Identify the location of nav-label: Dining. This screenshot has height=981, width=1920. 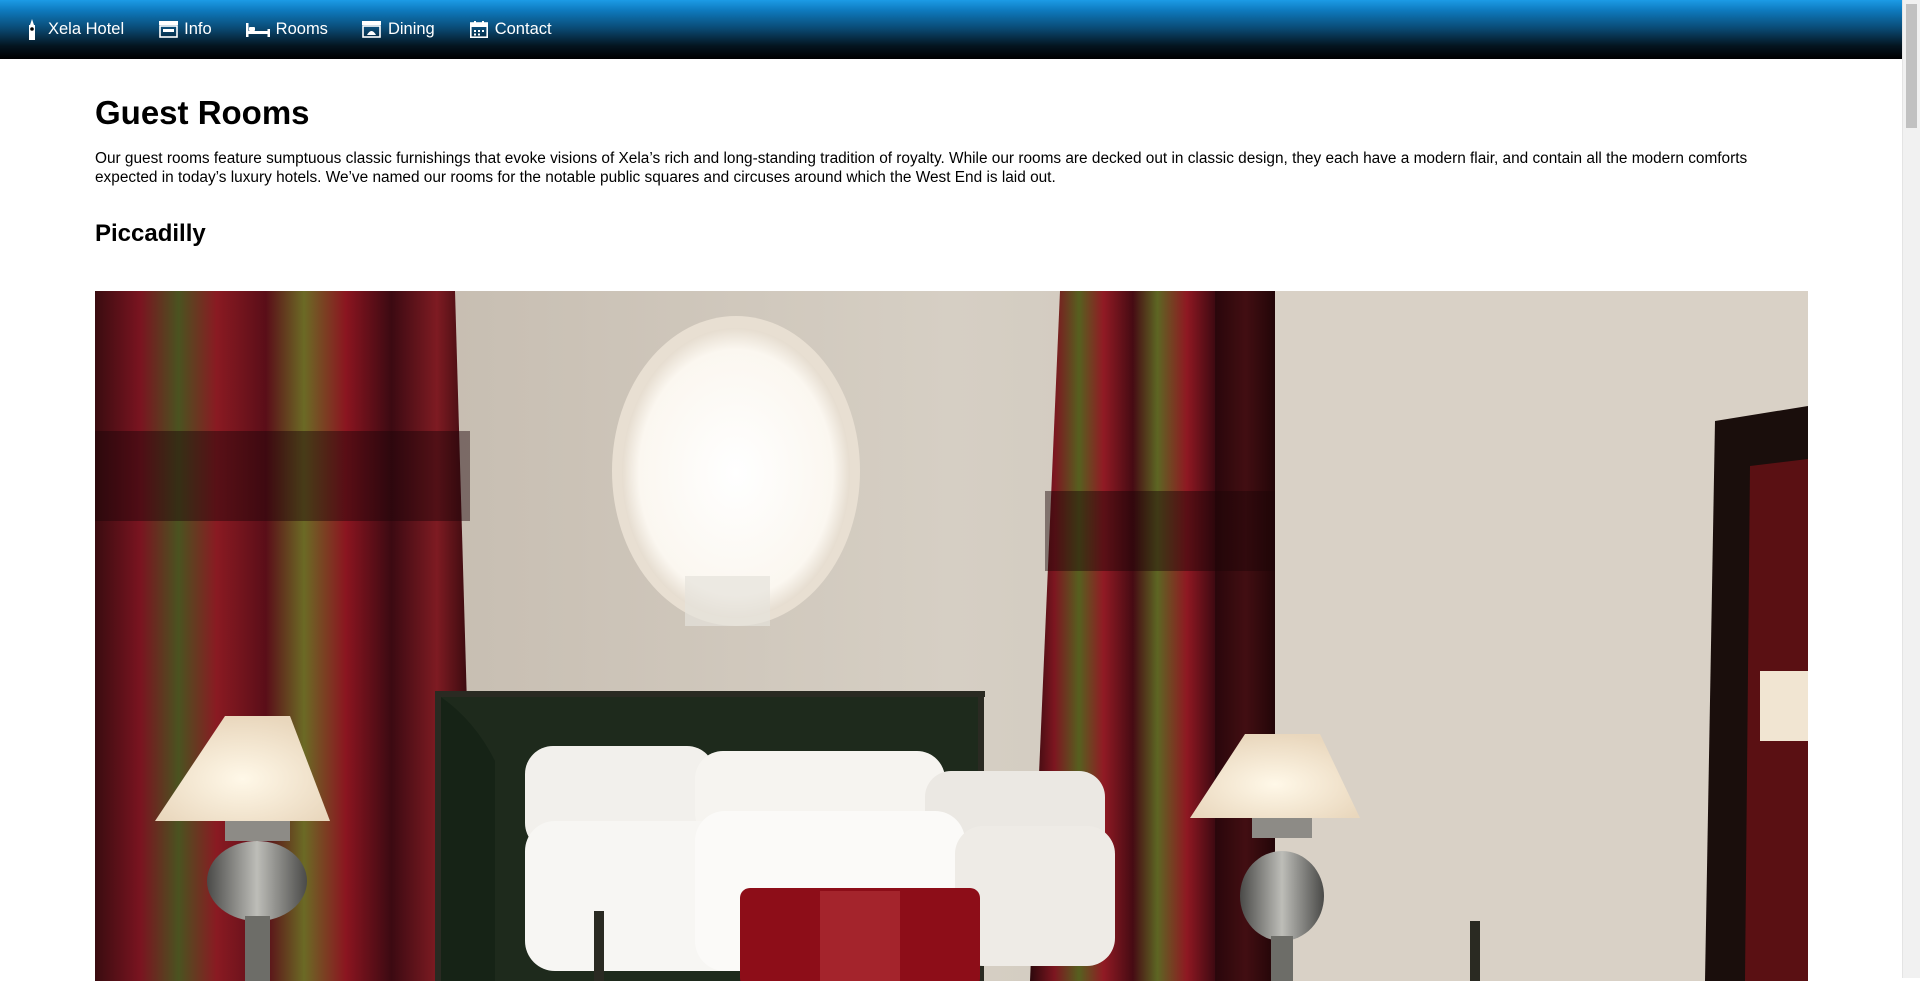
(411, 29).